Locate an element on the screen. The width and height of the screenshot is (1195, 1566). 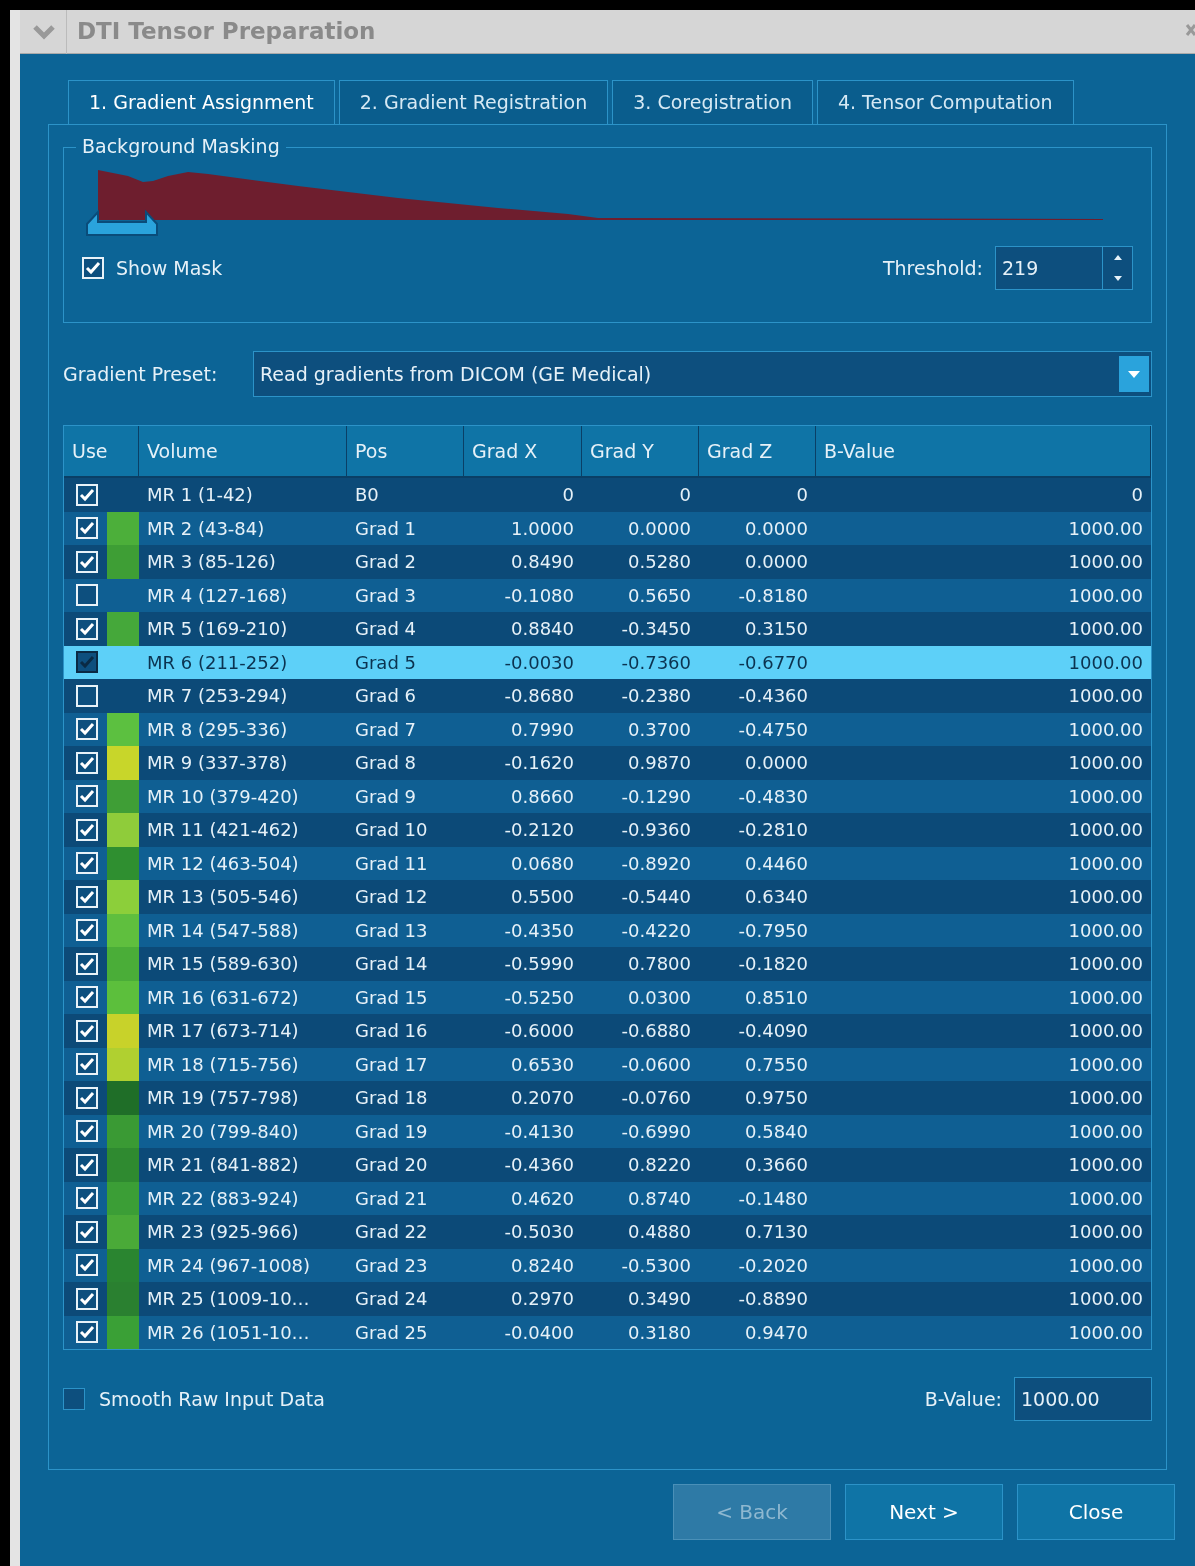
table-cell-text: 0 is located at coordinates (685, 495).